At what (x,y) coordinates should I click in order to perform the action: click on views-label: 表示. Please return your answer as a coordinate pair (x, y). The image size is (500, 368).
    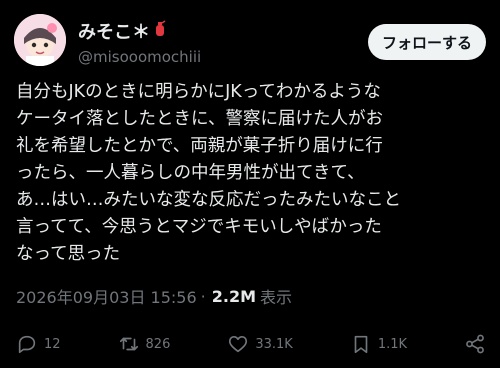
    Looking at the image, I should click on (276, 297).